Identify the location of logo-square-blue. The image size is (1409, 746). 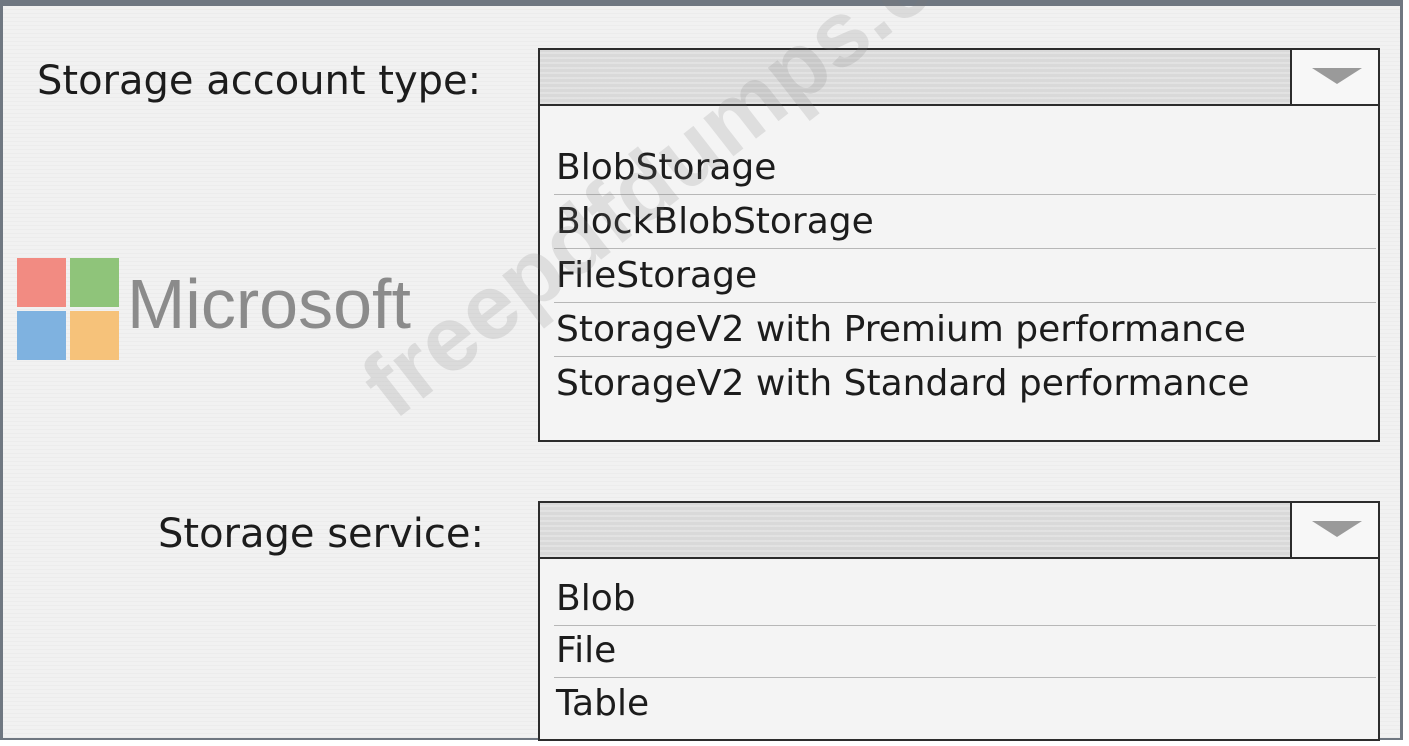
(41, 335).